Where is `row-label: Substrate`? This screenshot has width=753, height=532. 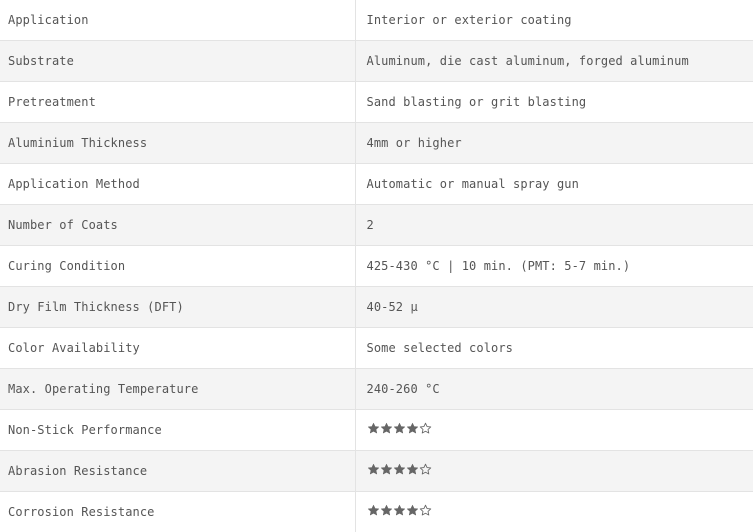 row-label: Substrate is located at coordinates (177, 61).